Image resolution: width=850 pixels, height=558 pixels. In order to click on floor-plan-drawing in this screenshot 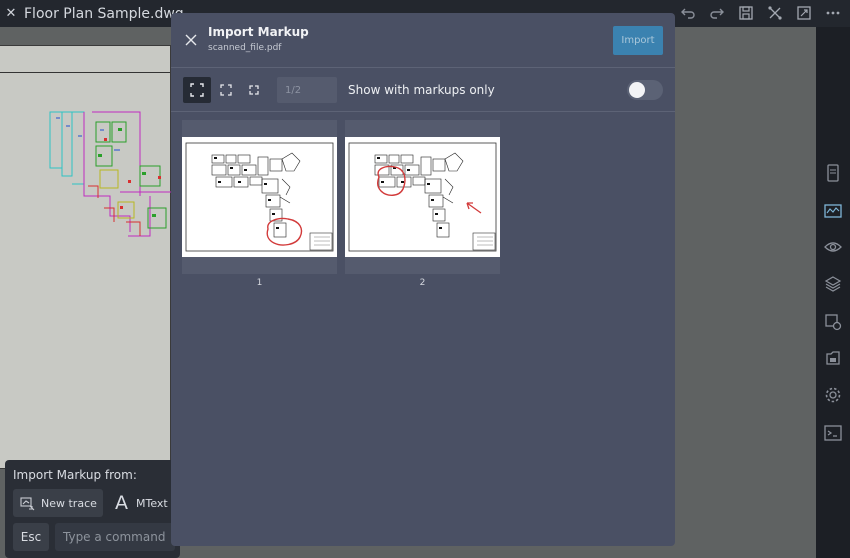, I will do `click(110, 174)`.